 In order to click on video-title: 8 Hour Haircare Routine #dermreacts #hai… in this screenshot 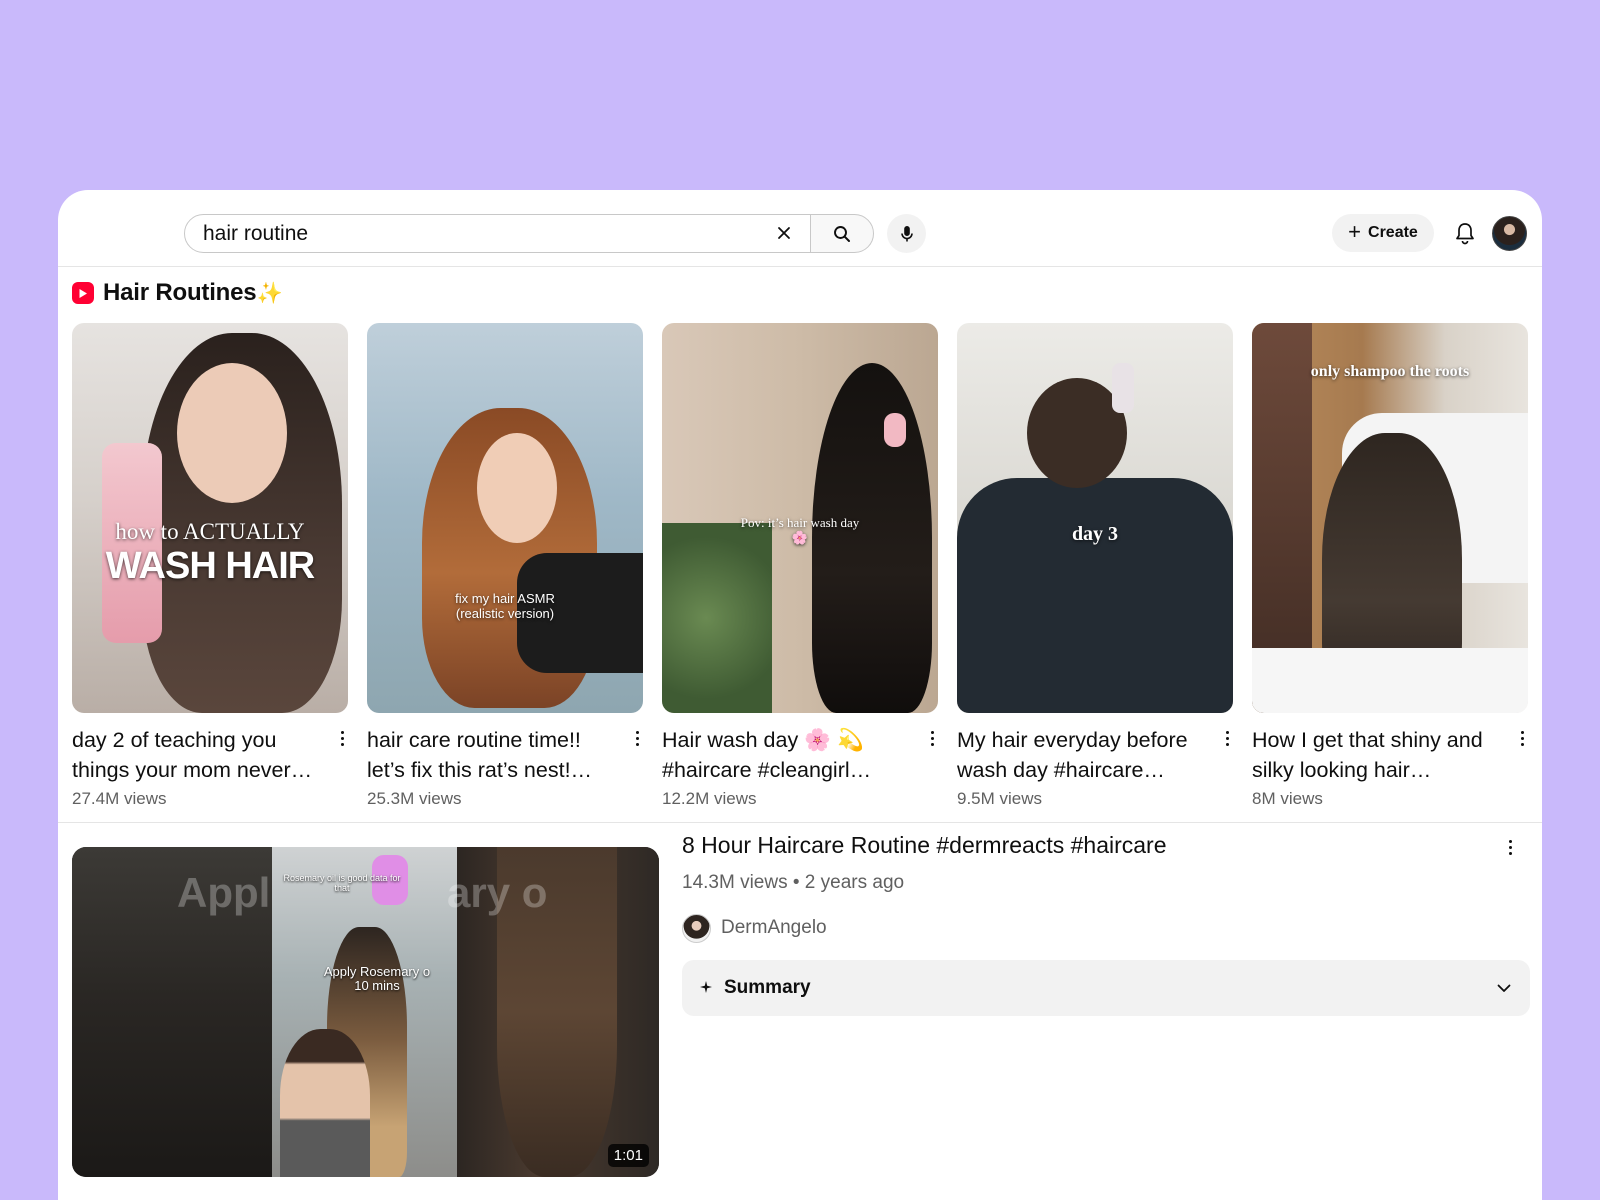, I will do `click(924, 845)`.